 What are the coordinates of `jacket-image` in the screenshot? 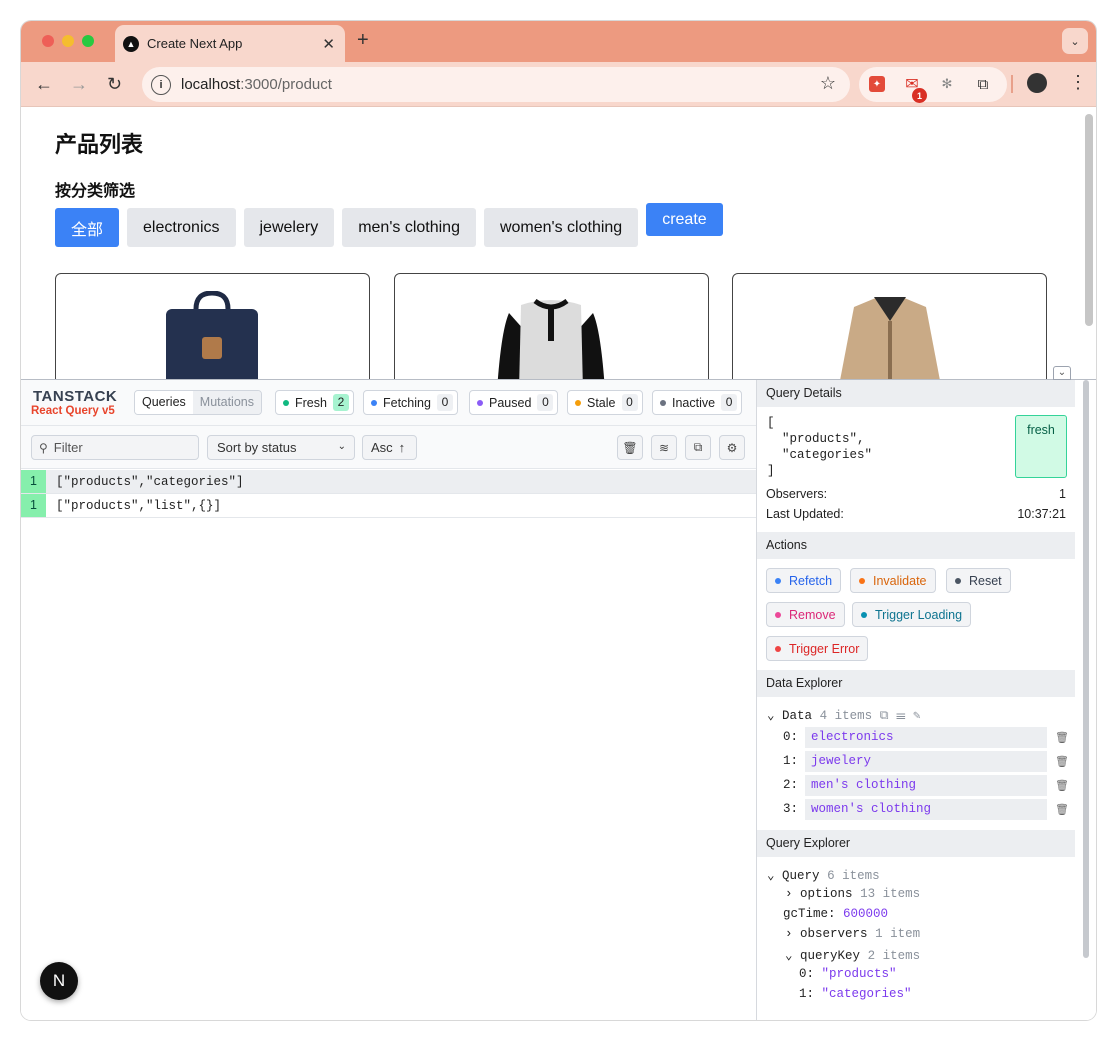 It's located at (890, 341).